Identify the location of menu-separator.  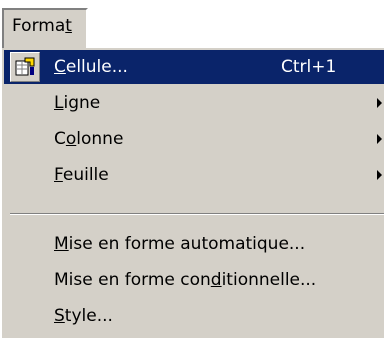
(197, 214).